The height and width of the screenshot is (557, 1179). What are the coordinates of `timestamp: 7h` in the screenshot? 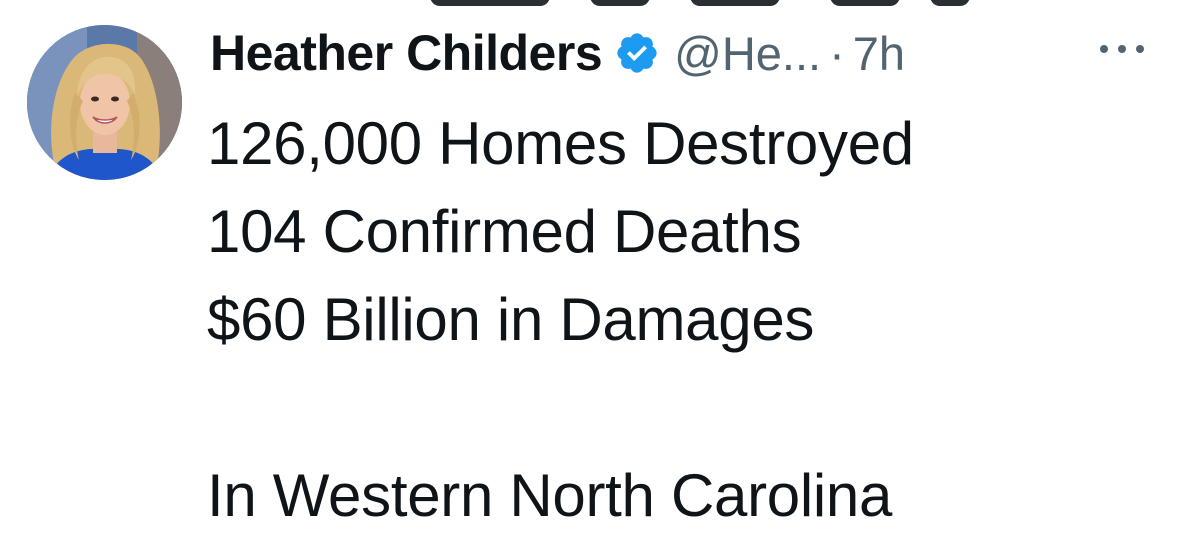 It's located at (879, 53).